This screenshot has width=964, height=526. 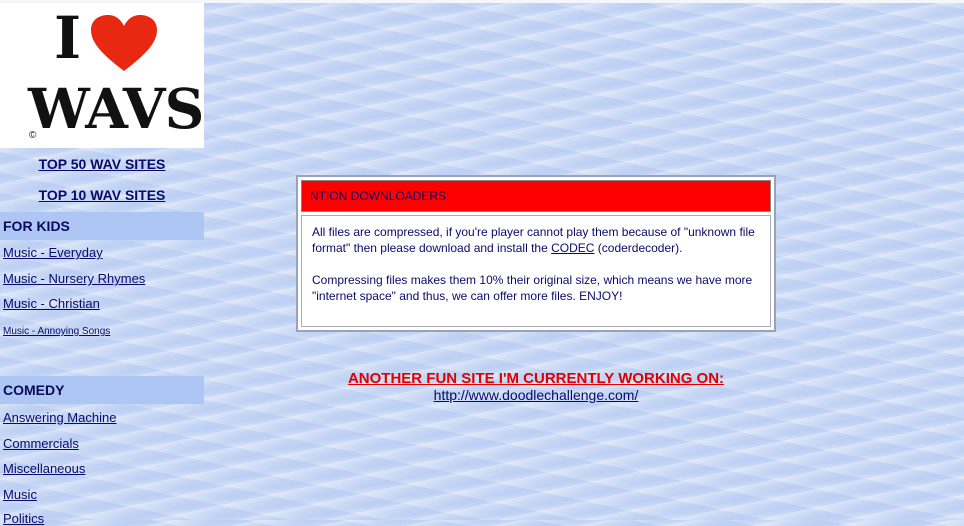 What do you see at coordinates (20, 494) in the screenshot?
I see `nav-link-music: Music` at bounding box center [20, 494].